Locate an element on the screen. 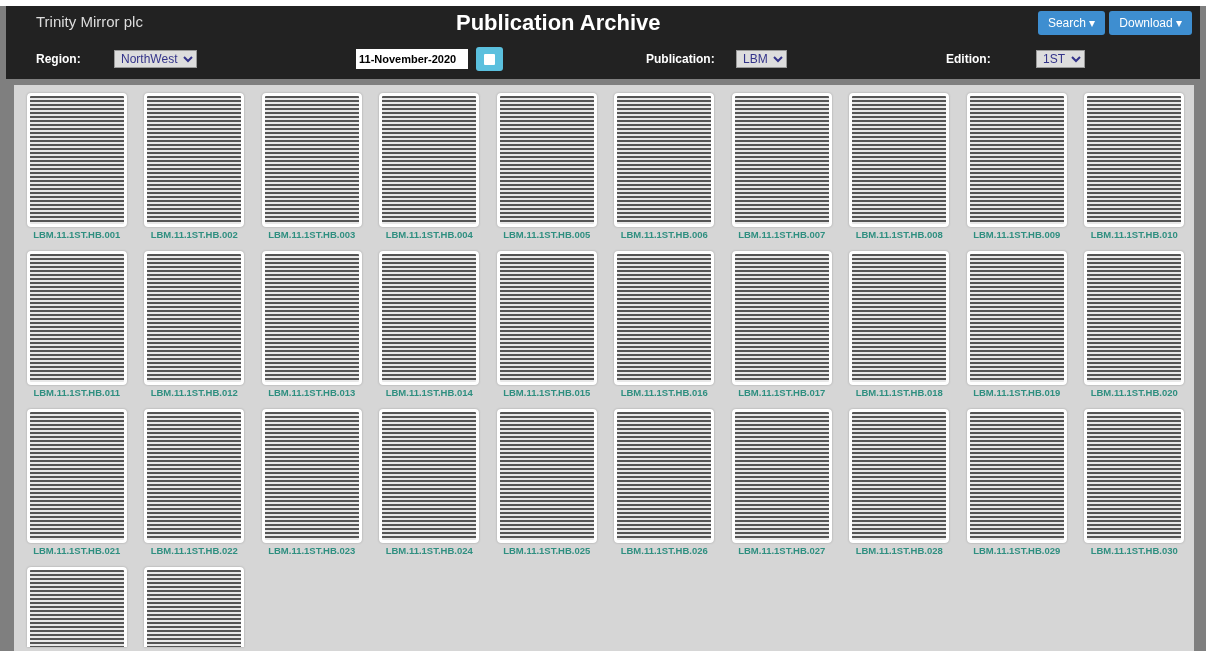  page-code: LBM.11.1ST.HB.027 is located at coordinates (782, 551).